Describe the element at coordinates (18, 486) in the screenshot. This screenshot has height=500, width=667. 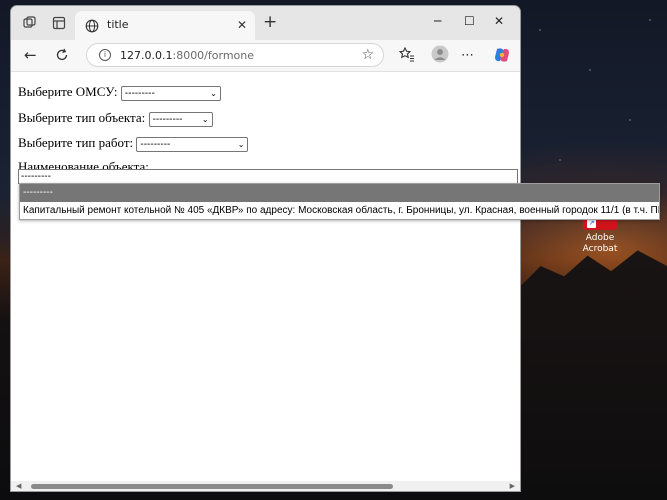
I see `scroll-left-icon: ◀` at that location.